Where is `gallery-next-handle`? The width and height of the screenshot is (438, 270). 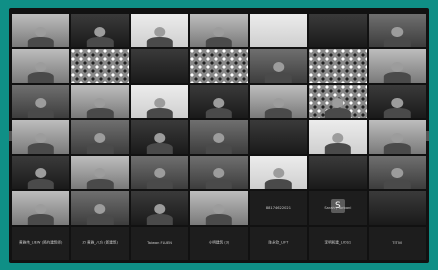 gallery-next-handle is located at coordinates (427, 135).